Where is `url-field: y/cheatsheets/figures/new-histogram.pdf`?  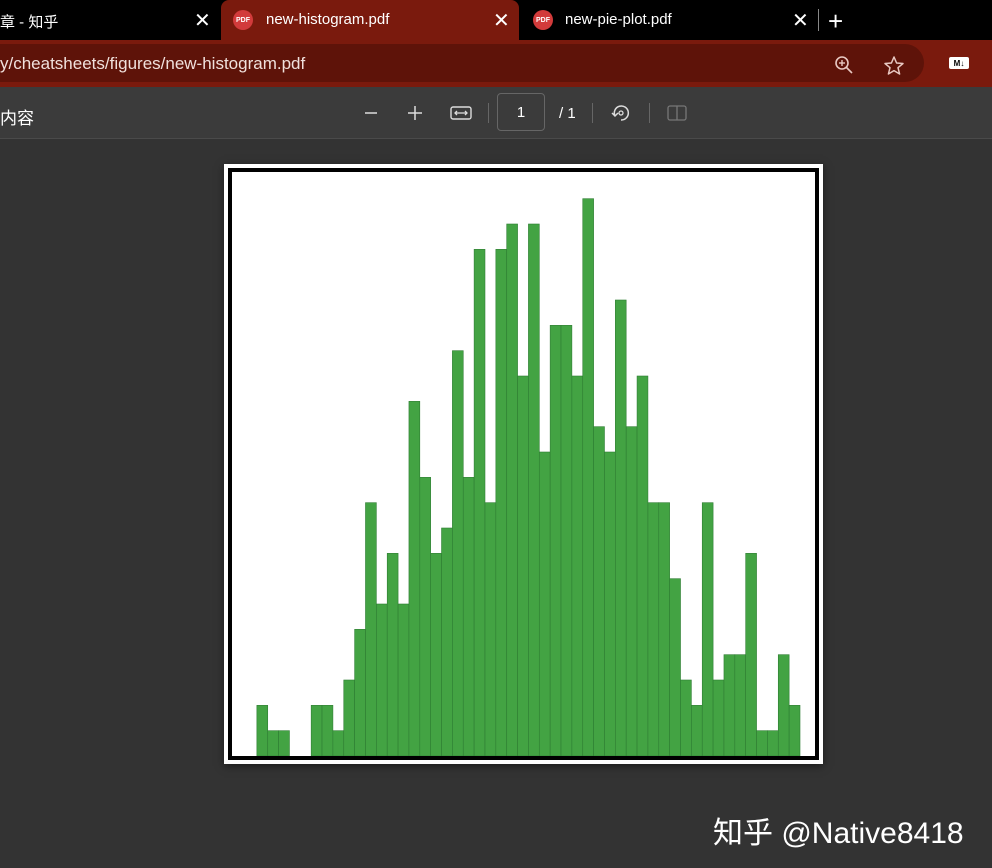
url-field: y/cheatsheets/figures/new-histogram.pdf is located at coordinates (462, 63).